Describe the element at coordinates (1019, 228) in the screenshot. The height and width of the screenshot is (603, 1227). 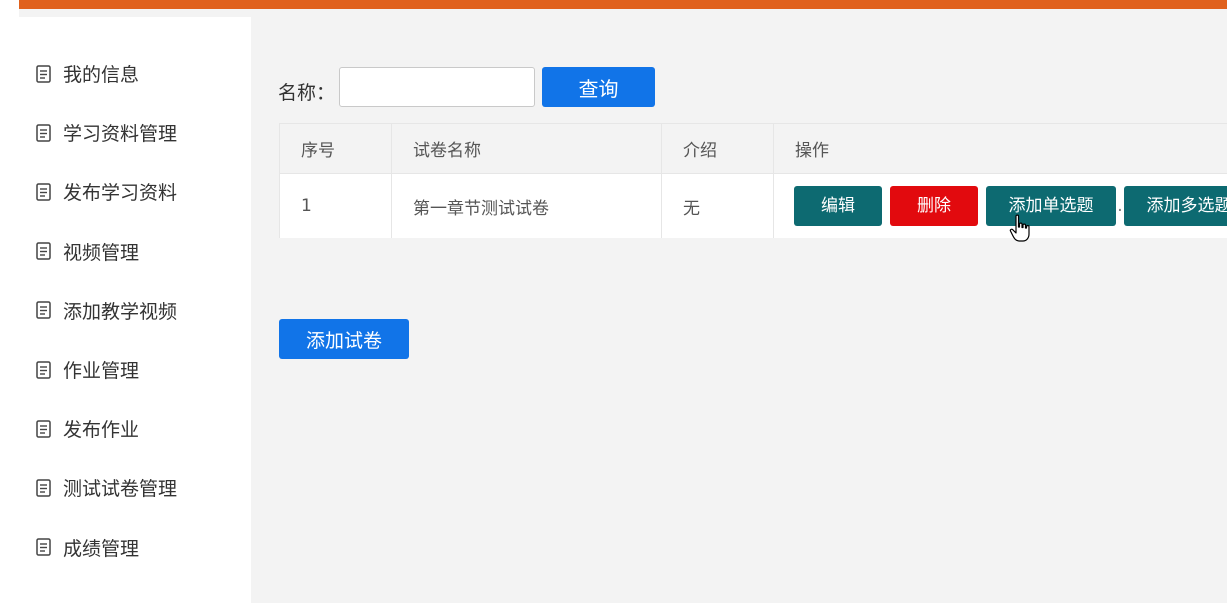
I see `hand-pointer-cursor-icon` at that location.